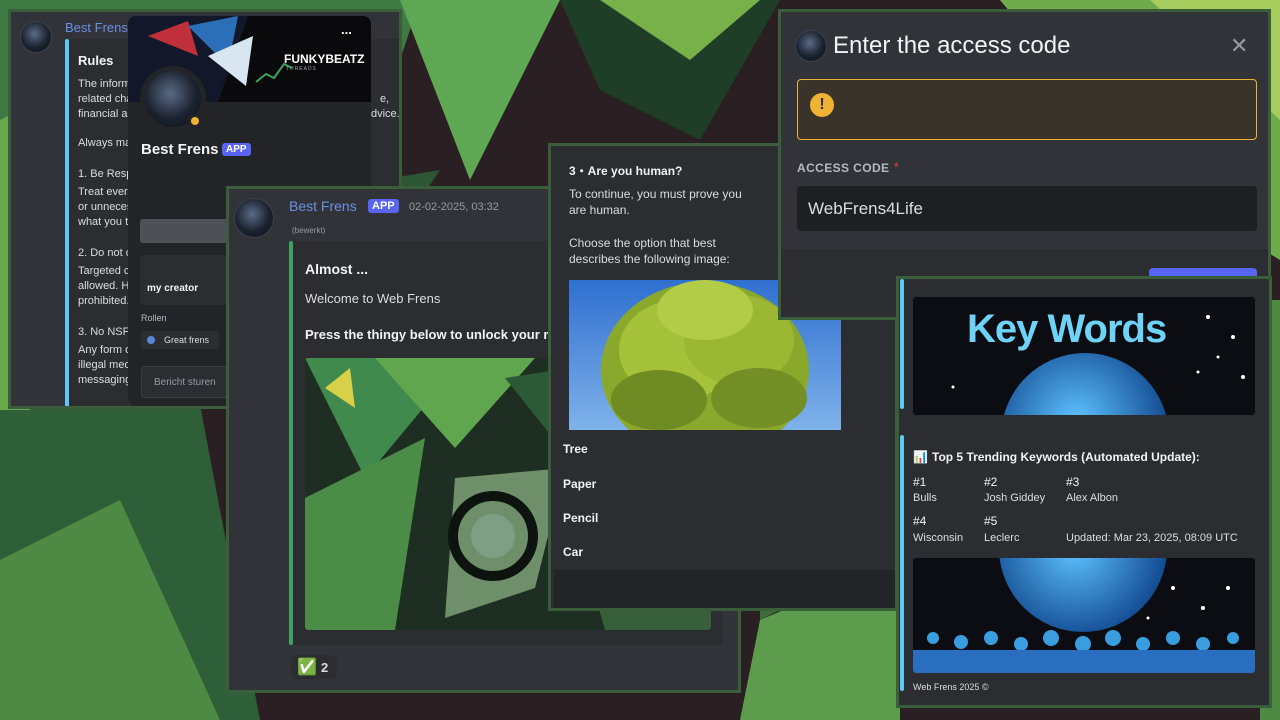  What do you see at coordinates (104, 301) in the screenshot?
I see `rules-line: prohibited.` at bounding box center [104, 301].